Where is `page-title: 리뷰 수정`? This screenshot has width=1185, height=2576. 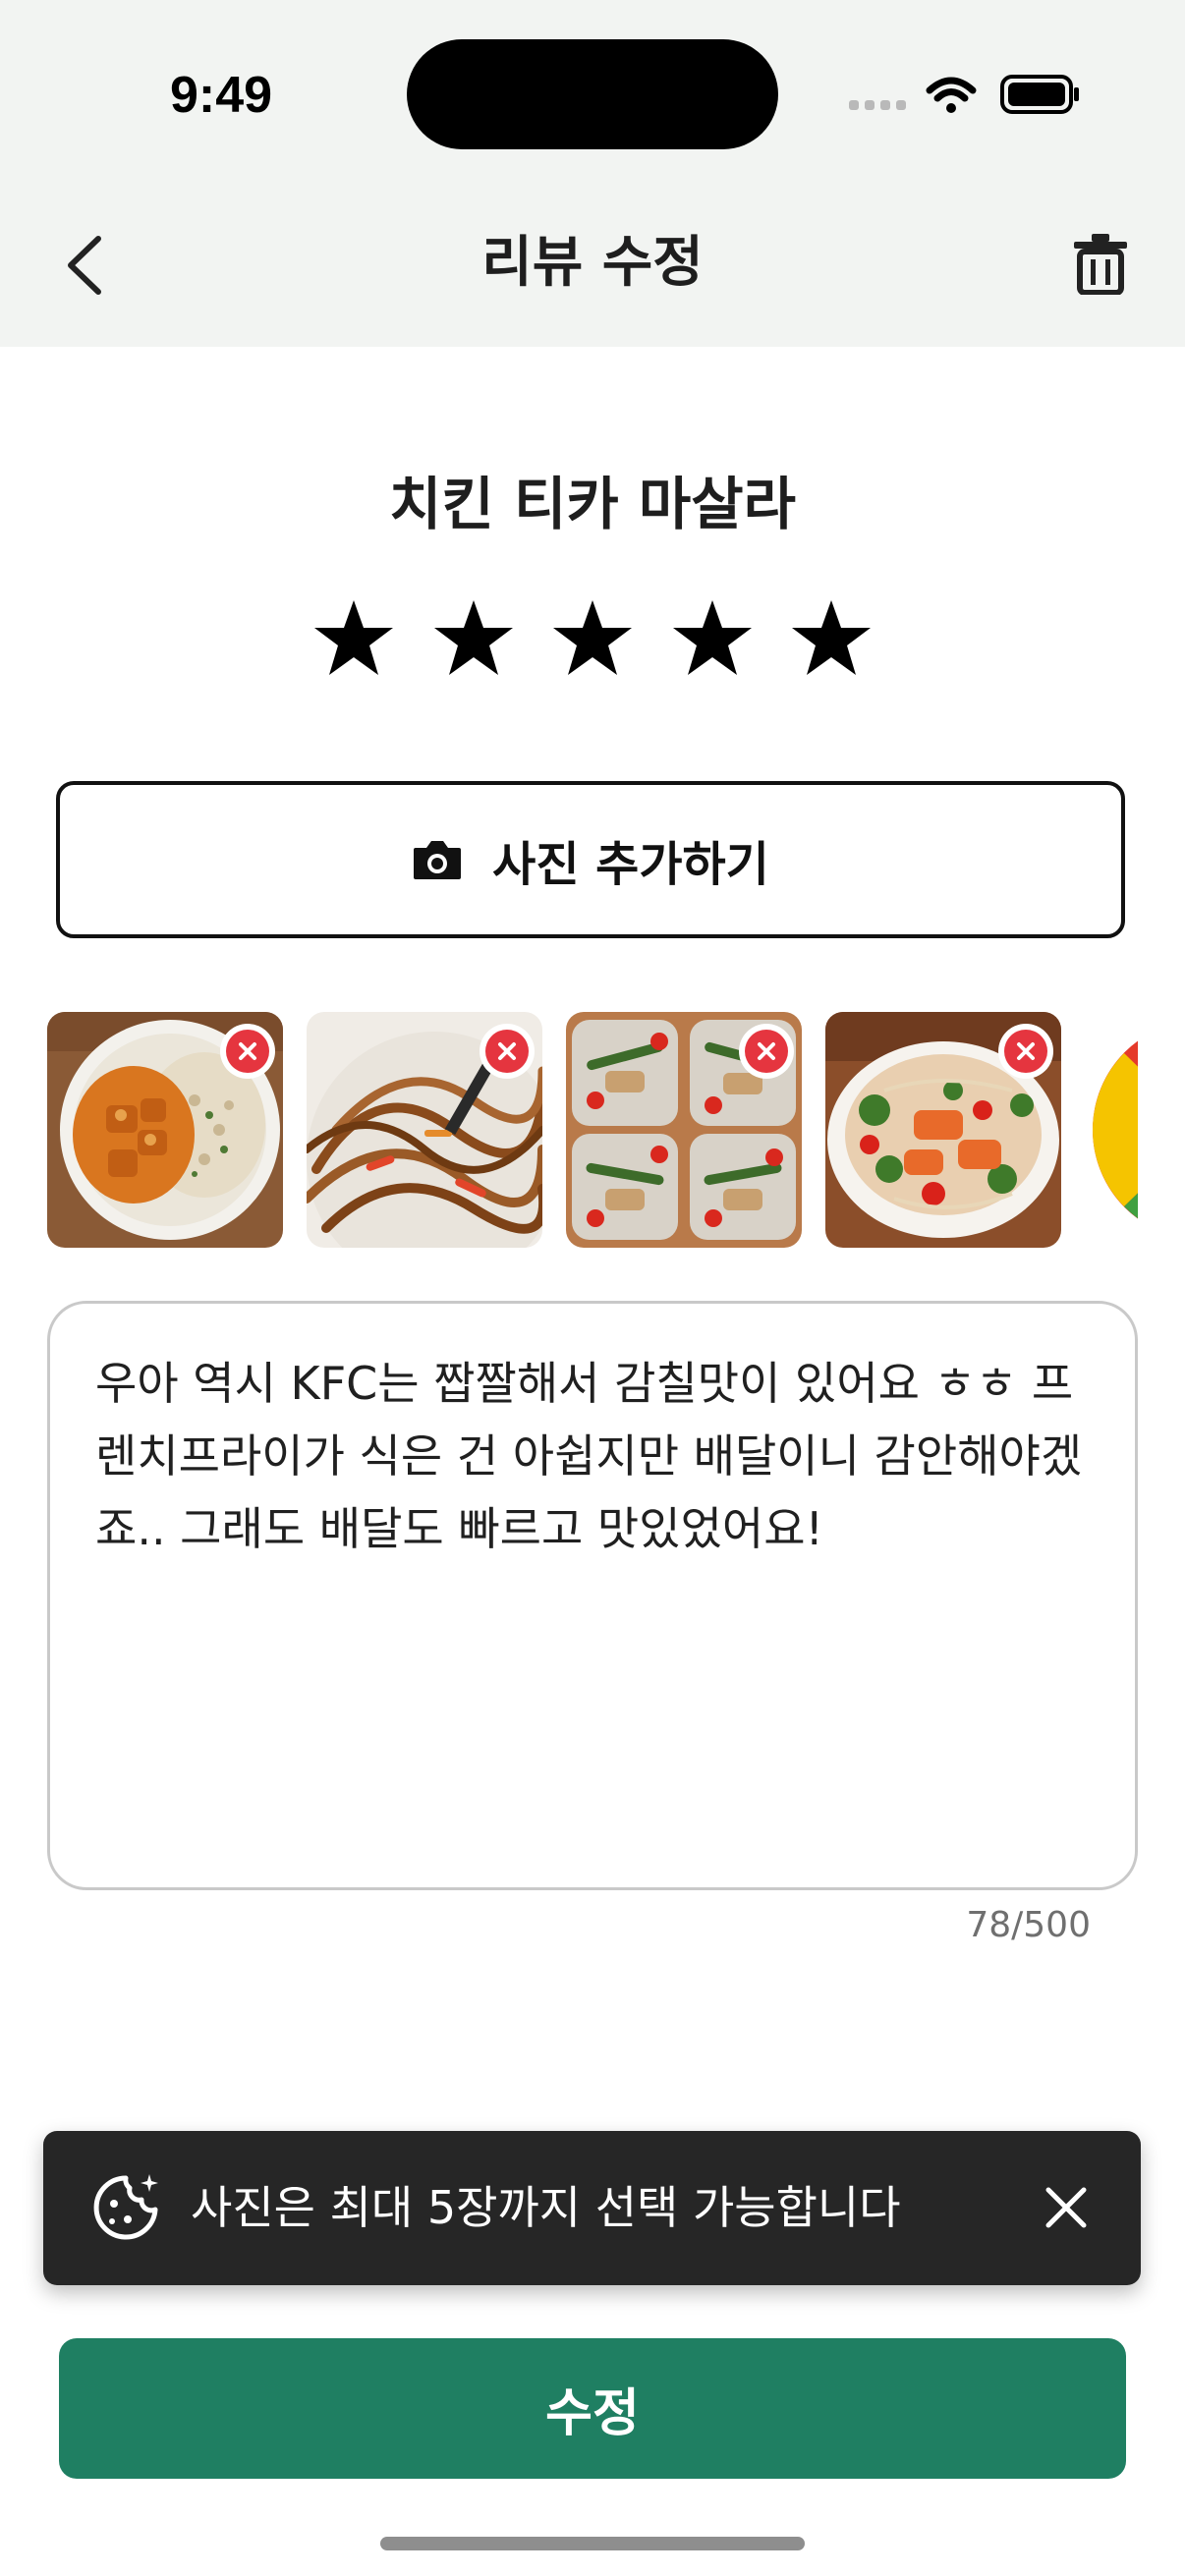 page-title: 리뷰 수정 is located at coordinates (592, 263).